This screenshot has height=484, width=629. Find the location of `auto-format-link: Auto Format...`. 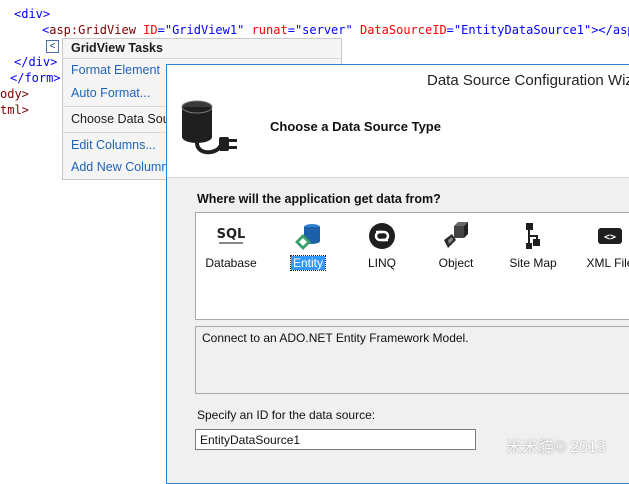

auto-format-link: Auto Format... is located at coordinates (110, 93).